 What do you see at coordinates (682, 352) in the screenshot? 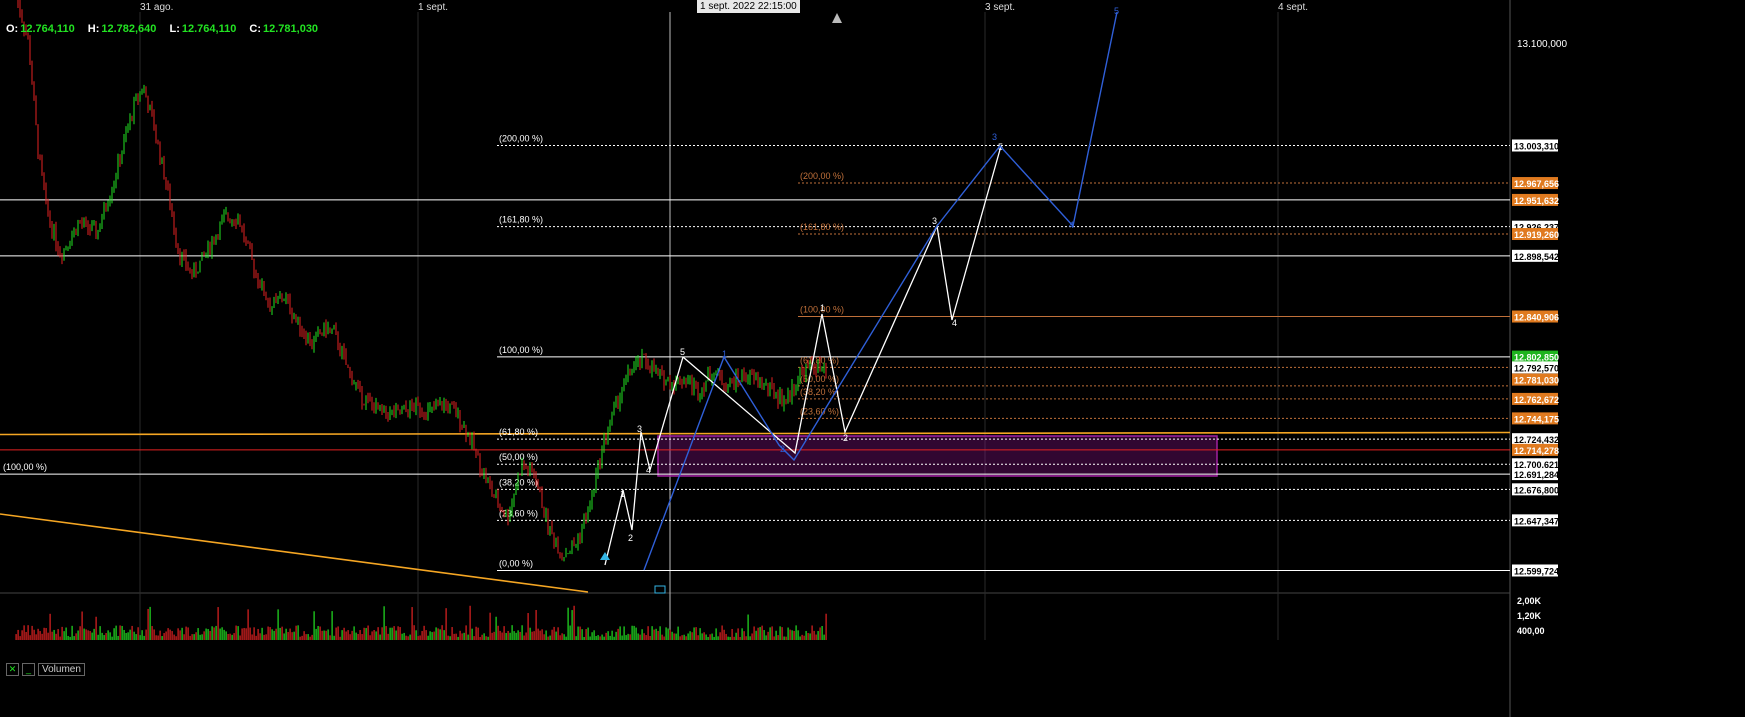
I see `wave-label-white: 5` at bounding box center [682, 352].